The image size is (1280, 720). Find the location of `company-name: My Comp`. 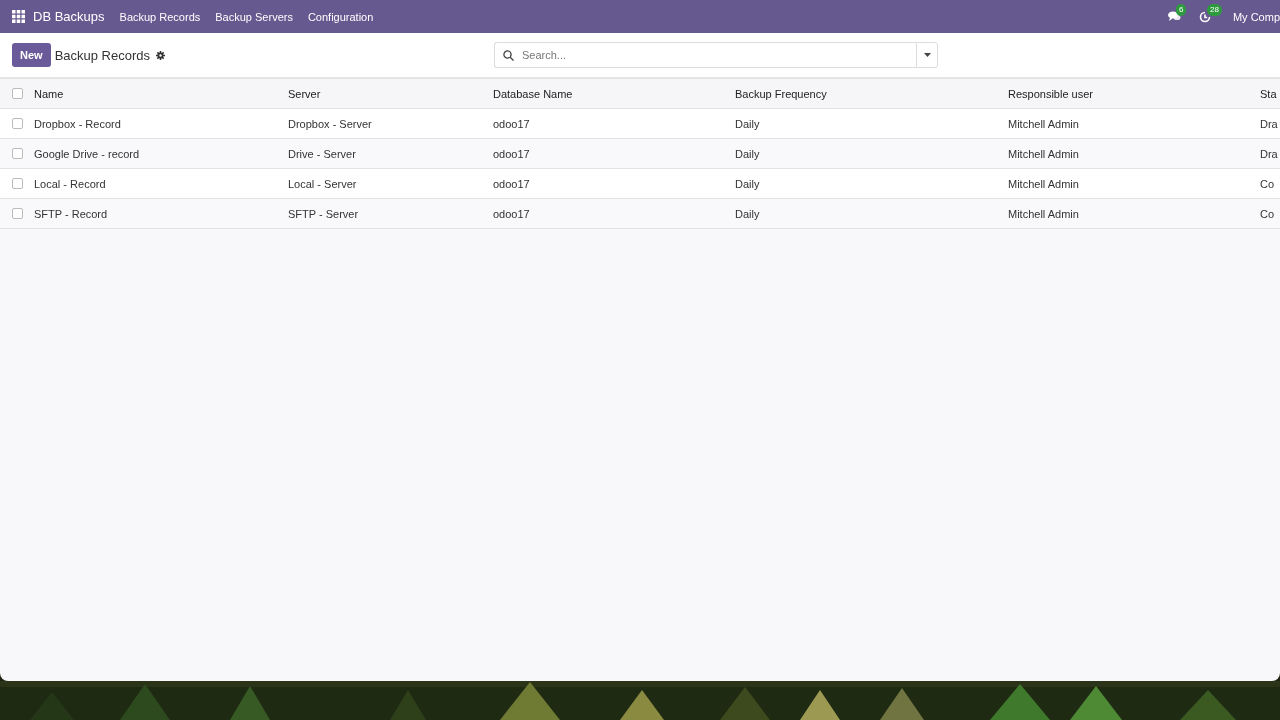

company-name: My Comp is located at coordinates (1256, 16).